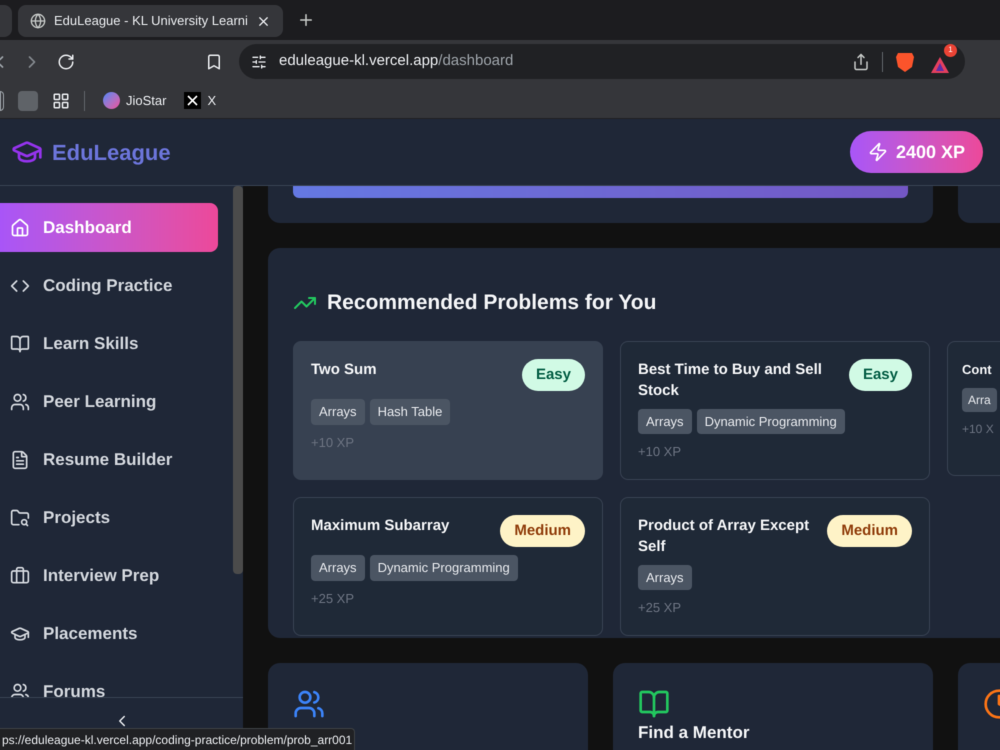 This screenshot has width=1000, height=750. What do you see at coordinates (878, 152) in the screenshot?
I see `lightning-icon` at bounding box center [878, 152].